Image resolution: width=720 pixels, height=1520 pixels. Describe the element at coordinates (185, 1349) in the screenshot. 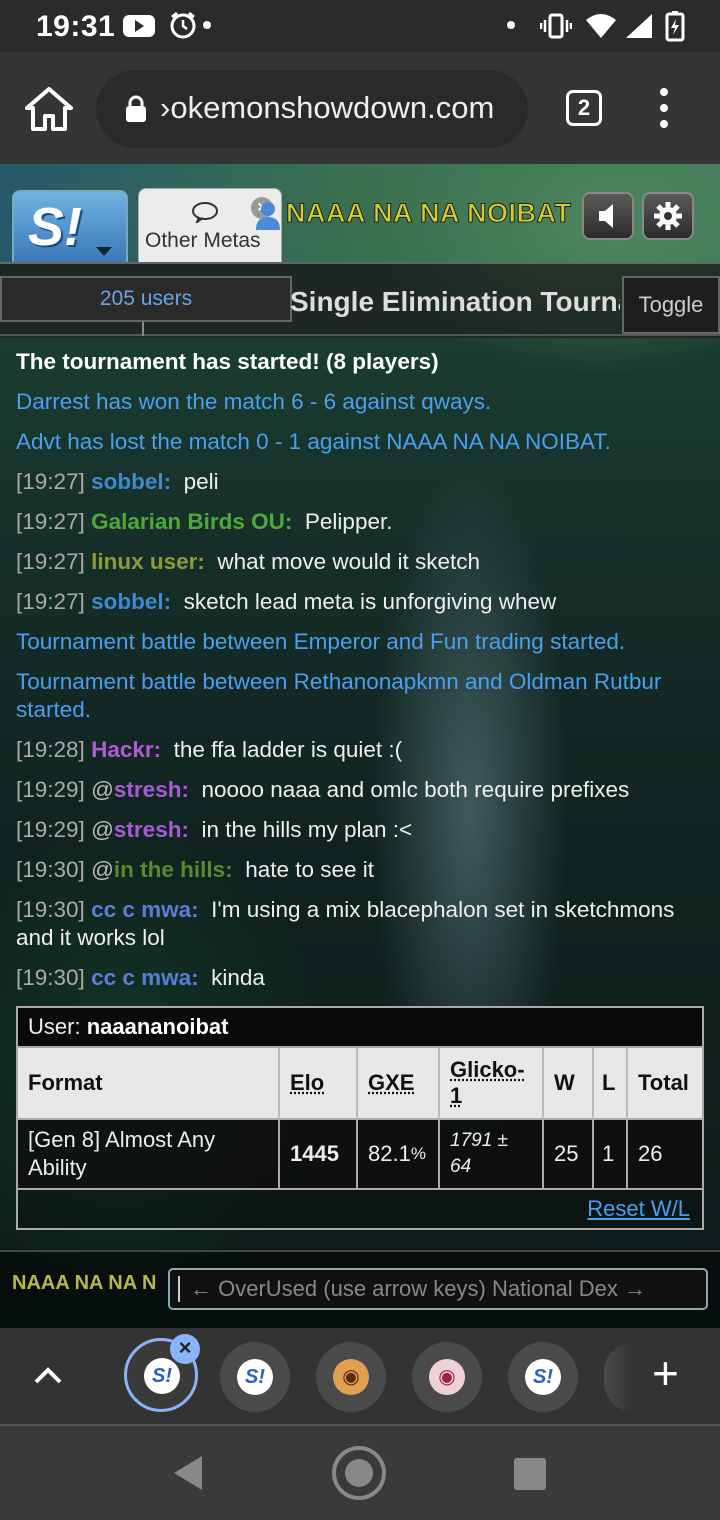

I see `close-tab-icon: ×` at that location.